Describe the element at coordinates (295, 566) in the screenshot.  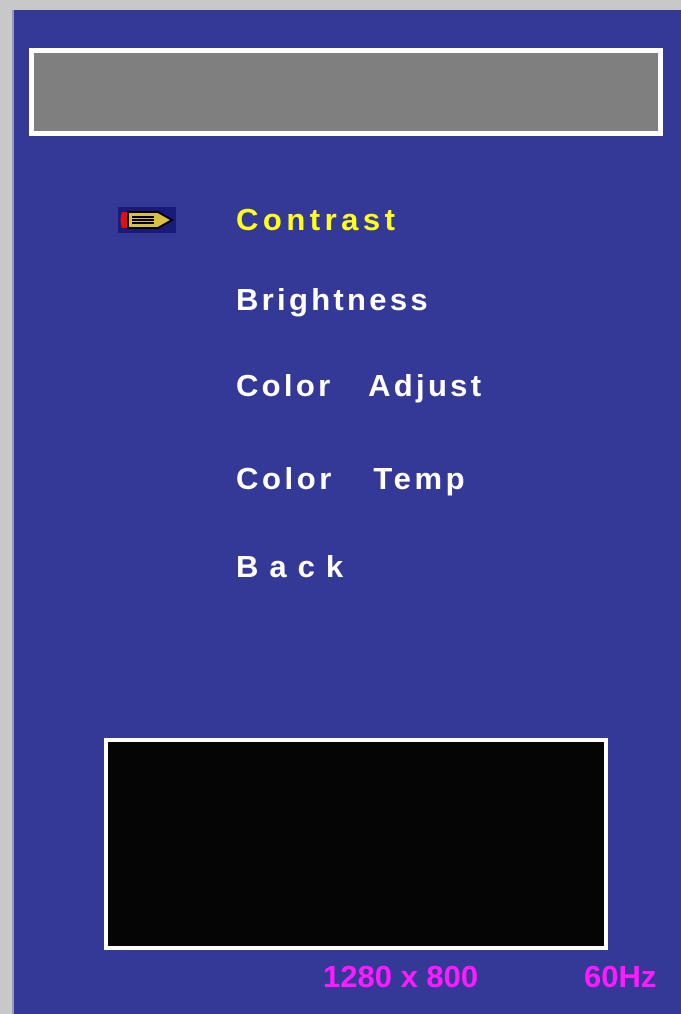
I see `menu-item-back: Back` at that location.